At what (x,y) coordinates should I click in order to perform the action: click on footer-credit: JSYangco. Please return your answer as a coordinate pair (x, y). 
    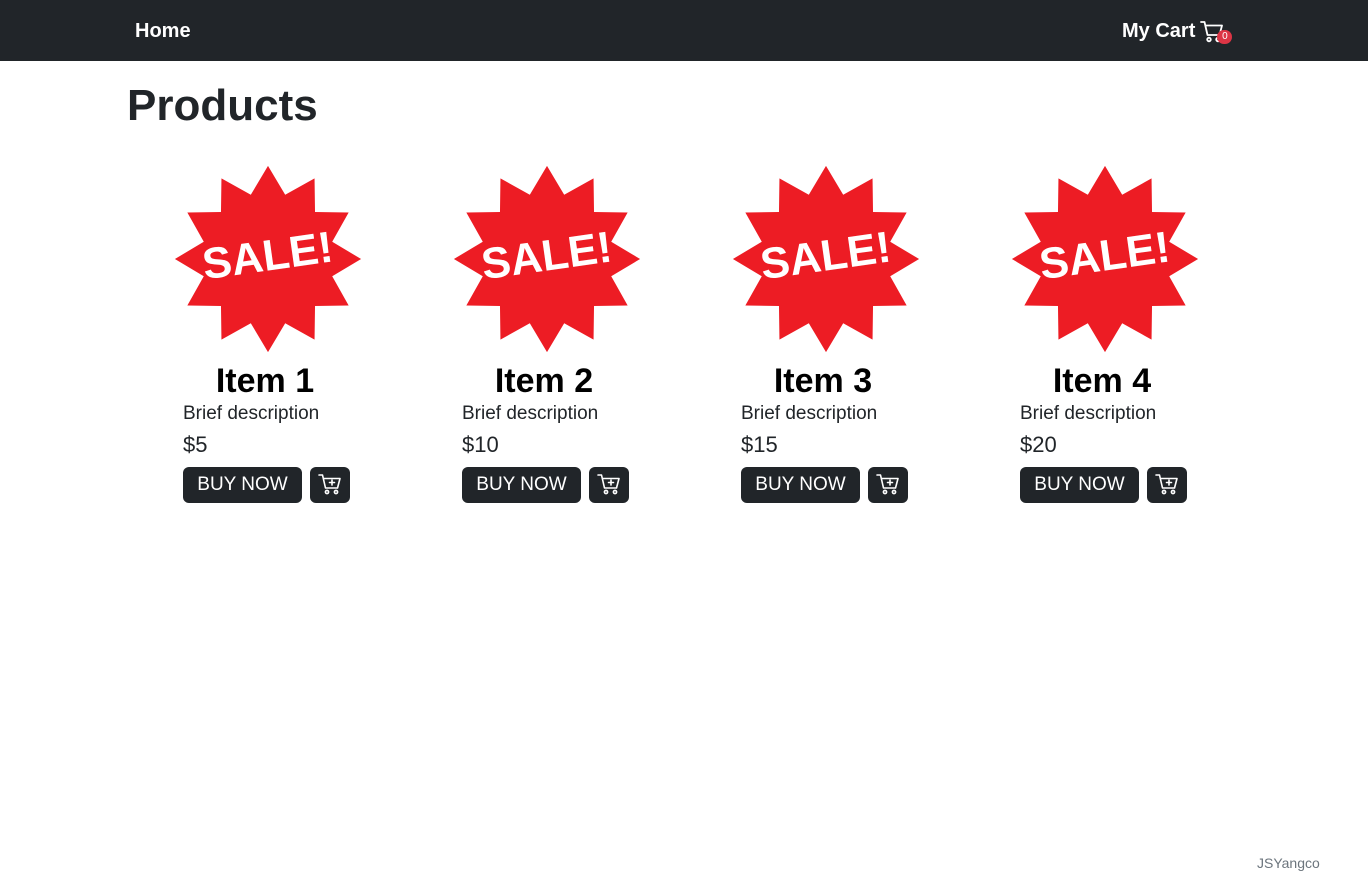
    Looking at the image, I should click on (1288, 863).